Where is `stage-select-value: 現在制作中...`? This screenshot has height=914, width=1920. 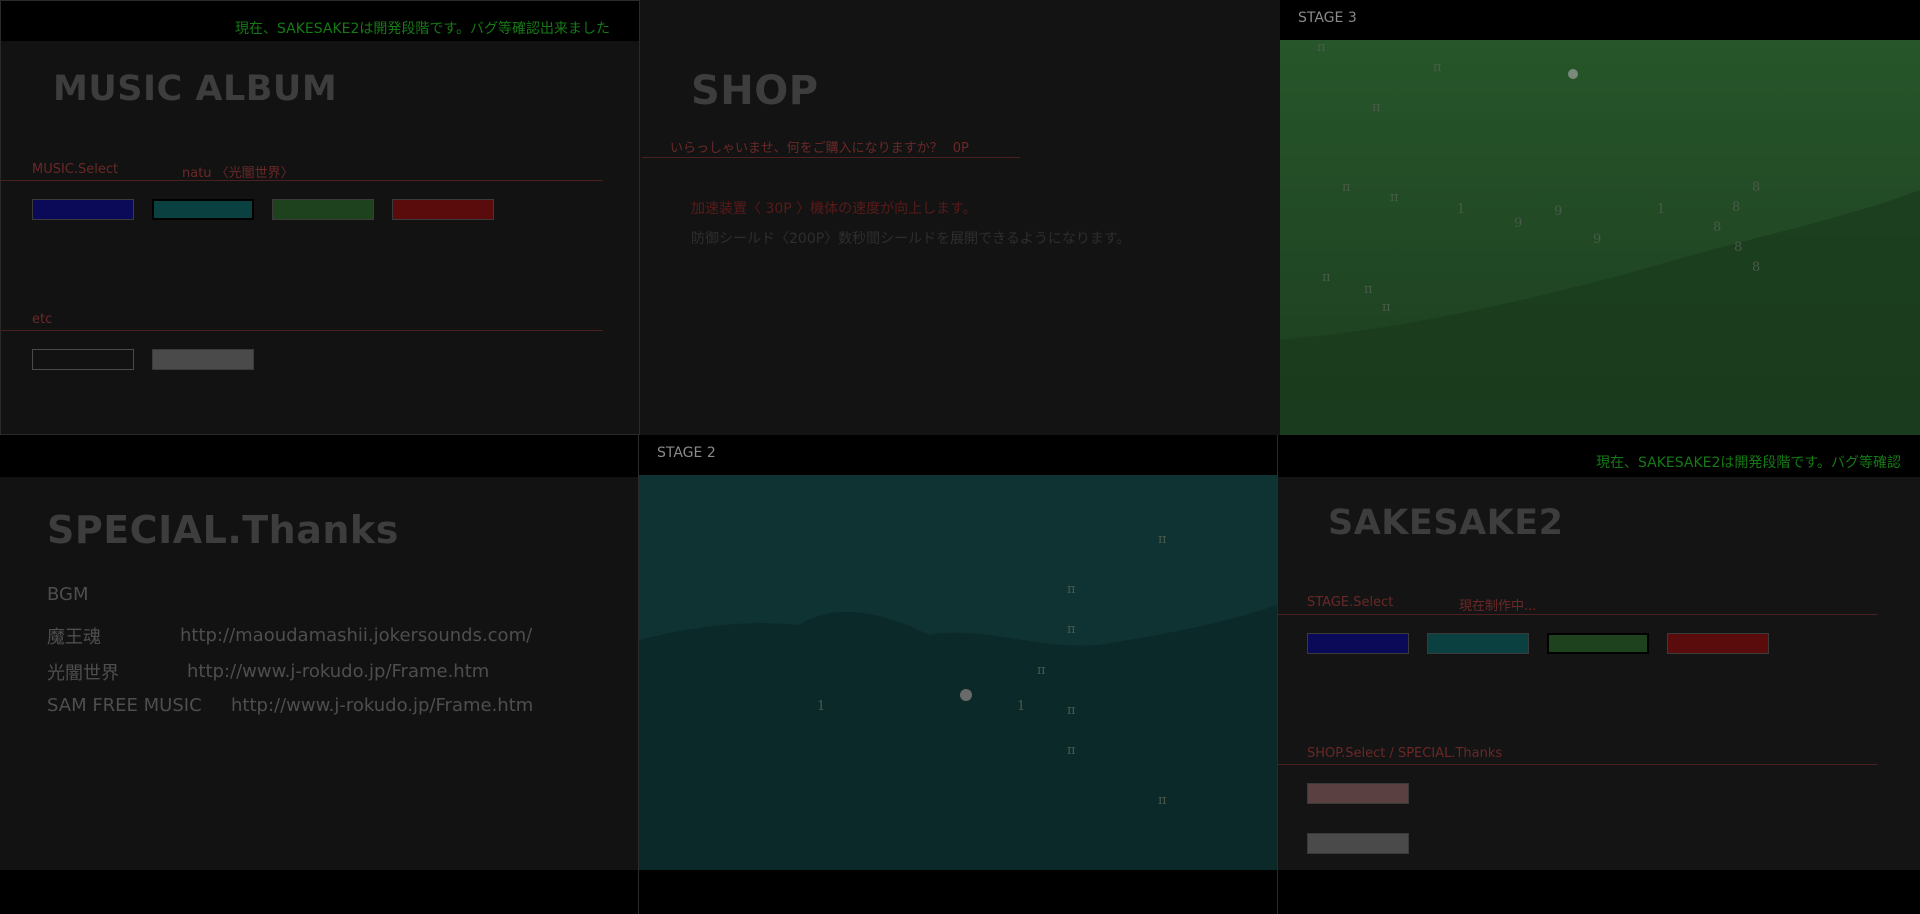
stage-select-value: 現在制作中... is located at coordinates (1498, 606).